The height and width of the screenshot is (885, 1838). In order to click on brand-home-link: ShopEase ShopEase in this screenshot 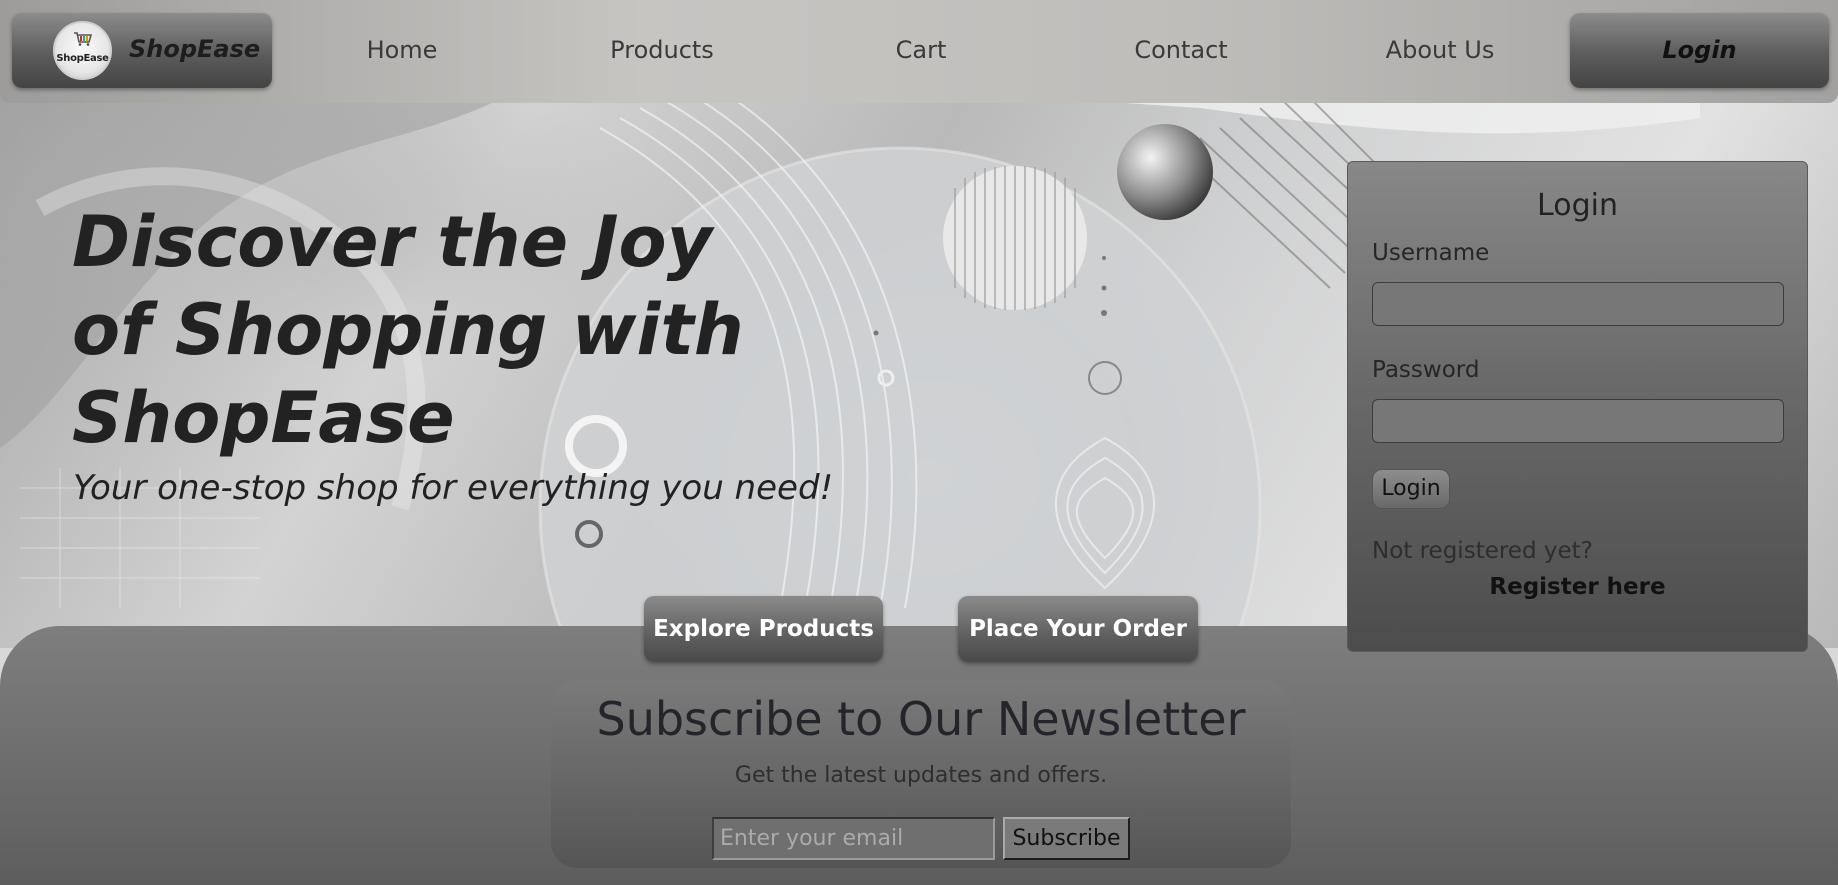, I will do `click(142, 50)`.